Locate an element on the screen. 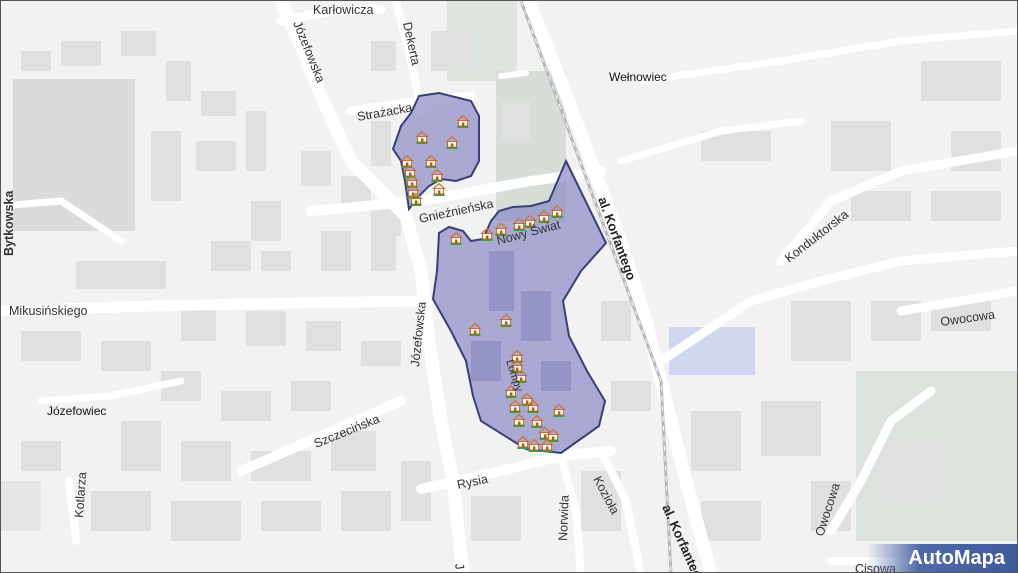 This screenshot has height=573, width=1018. street-label-karlowicza: Karłowicza is located at coordinates (343, 10).